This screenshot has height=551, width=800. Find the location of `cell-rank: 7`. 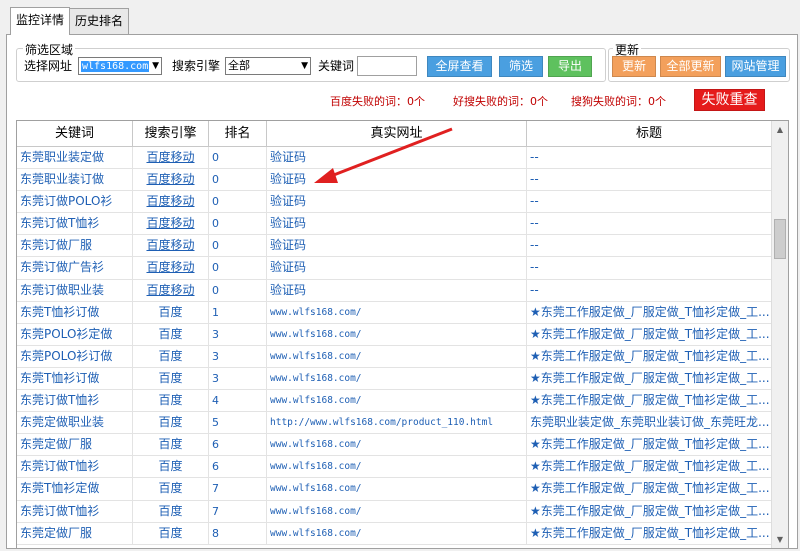

cell-rank: 7 is located at coordinates (238, 489).